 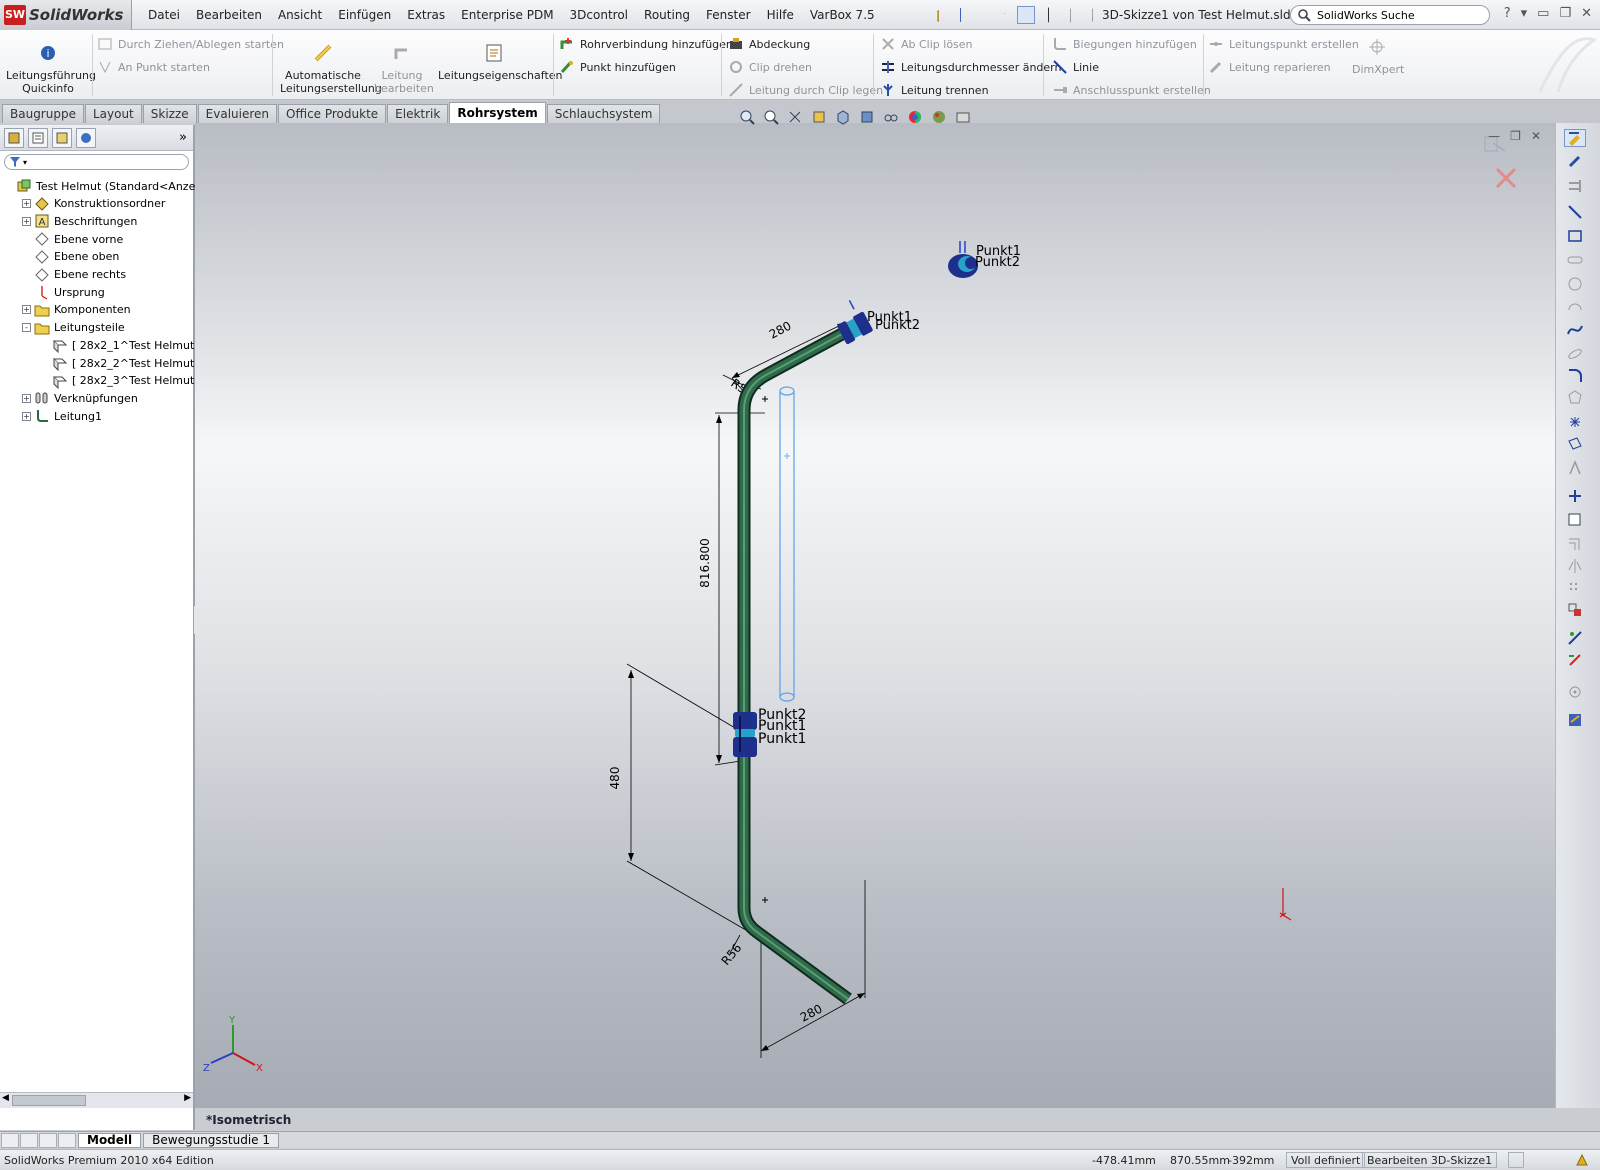 What do you see at coordinates (1494, 136) in the screenshot?
I see `viewport-minimize-icon: —` at bounding box center [1494, 136].